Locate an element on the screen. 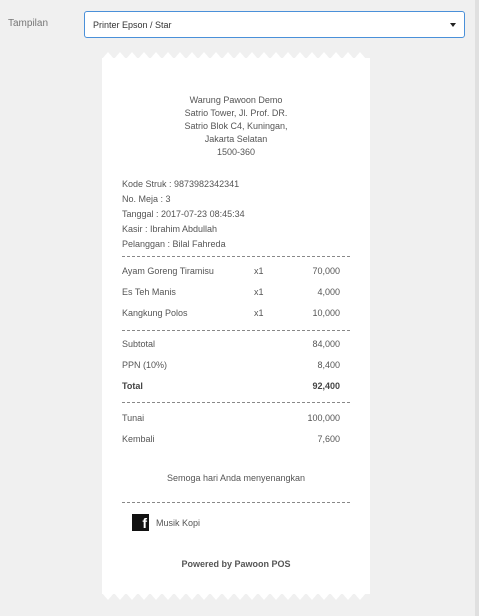  store-address-2: Satrio Blok C4, Kuningan, is located at coordinates (236, 126).